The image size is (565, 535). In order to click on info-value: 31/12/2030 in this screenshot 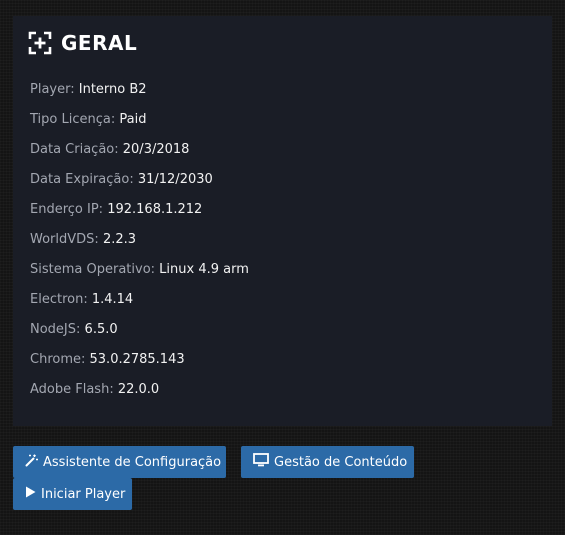, I will do `click(175, 179)`.